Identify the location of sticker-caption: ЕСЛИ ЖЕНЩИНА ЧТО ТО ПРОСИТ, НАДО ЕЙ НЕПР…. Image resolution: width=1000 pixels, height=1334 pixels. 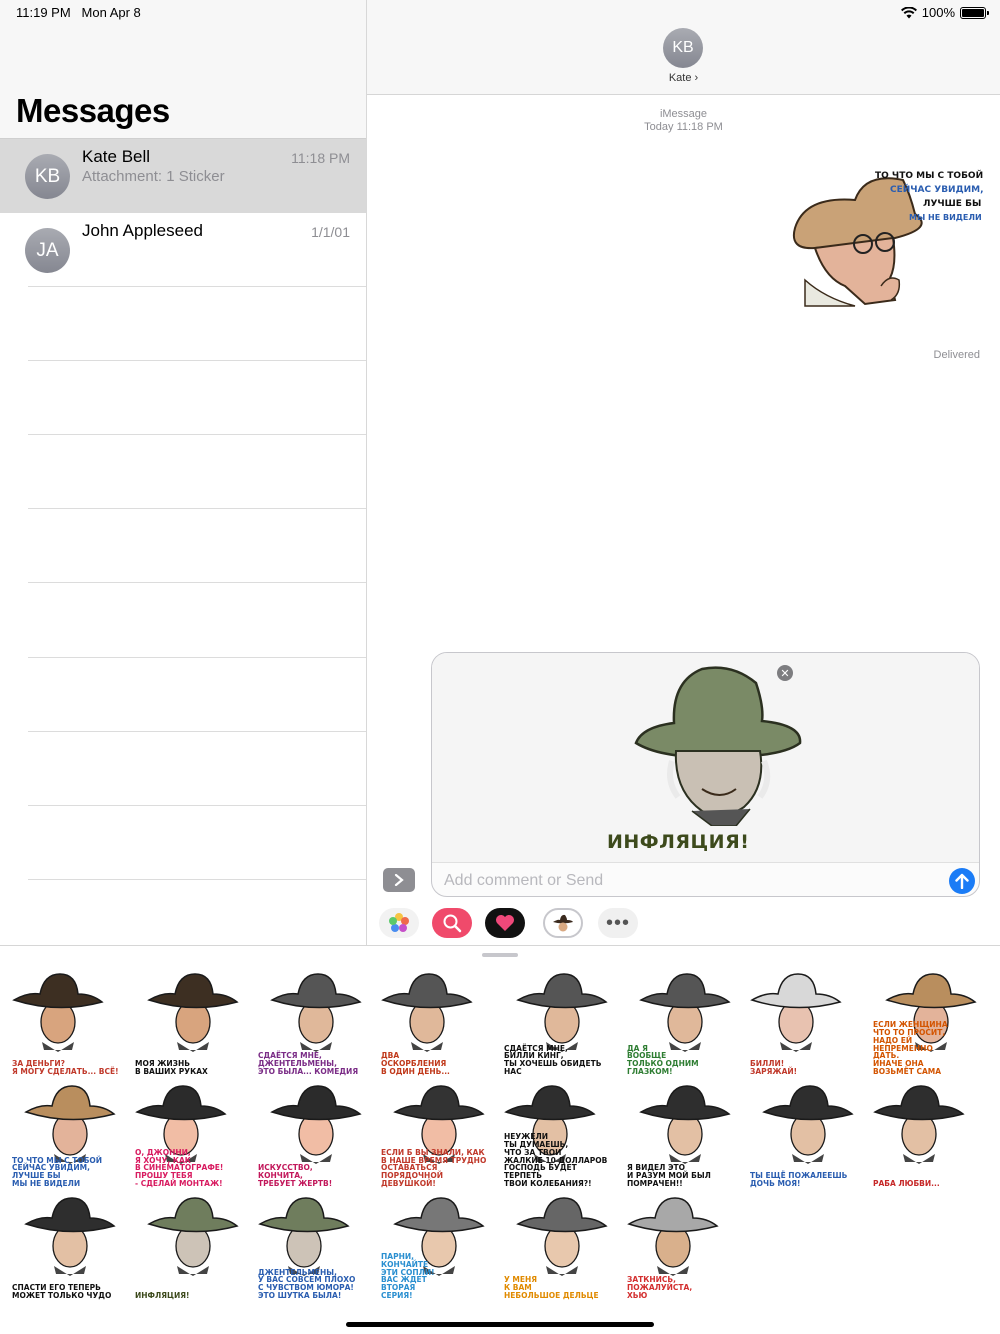
(910, 1048).